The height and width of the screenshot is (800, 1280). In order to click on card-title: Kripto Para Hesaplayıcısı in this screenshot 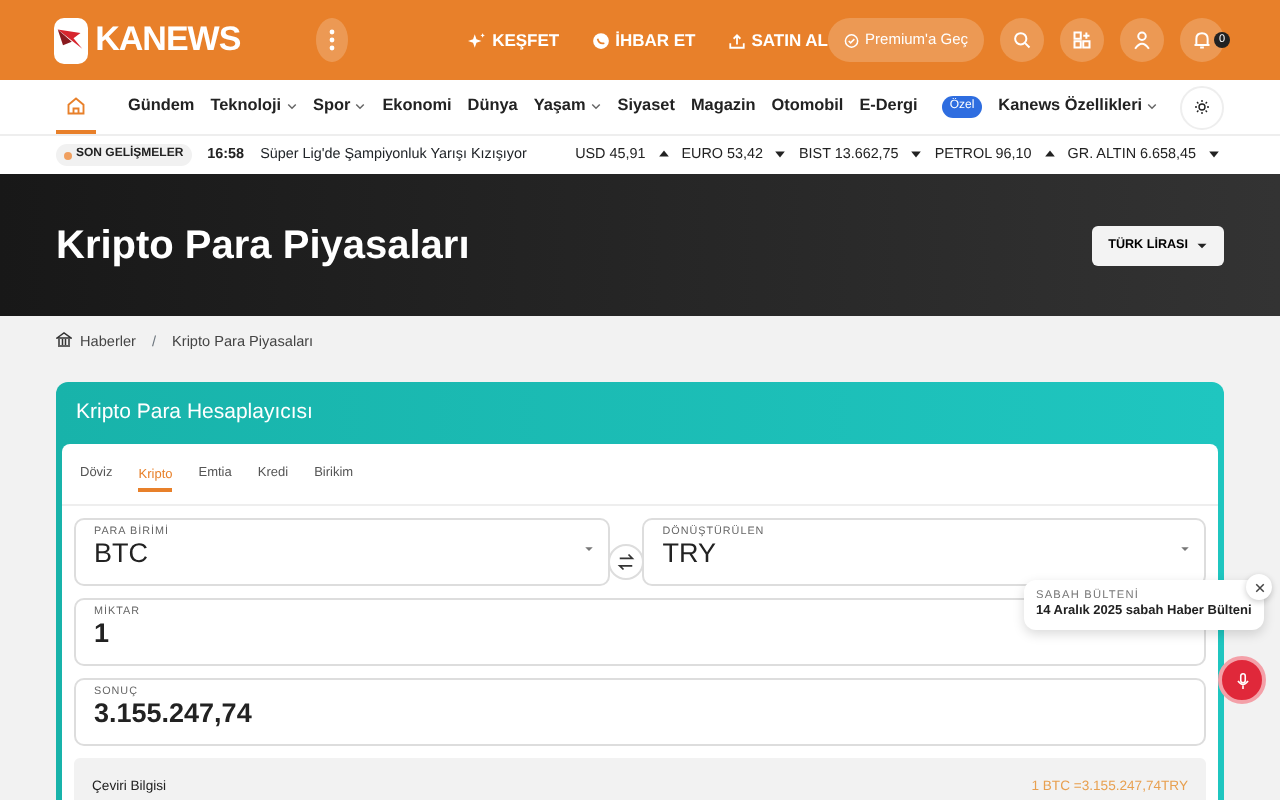, I will do `click(194, 412)`.